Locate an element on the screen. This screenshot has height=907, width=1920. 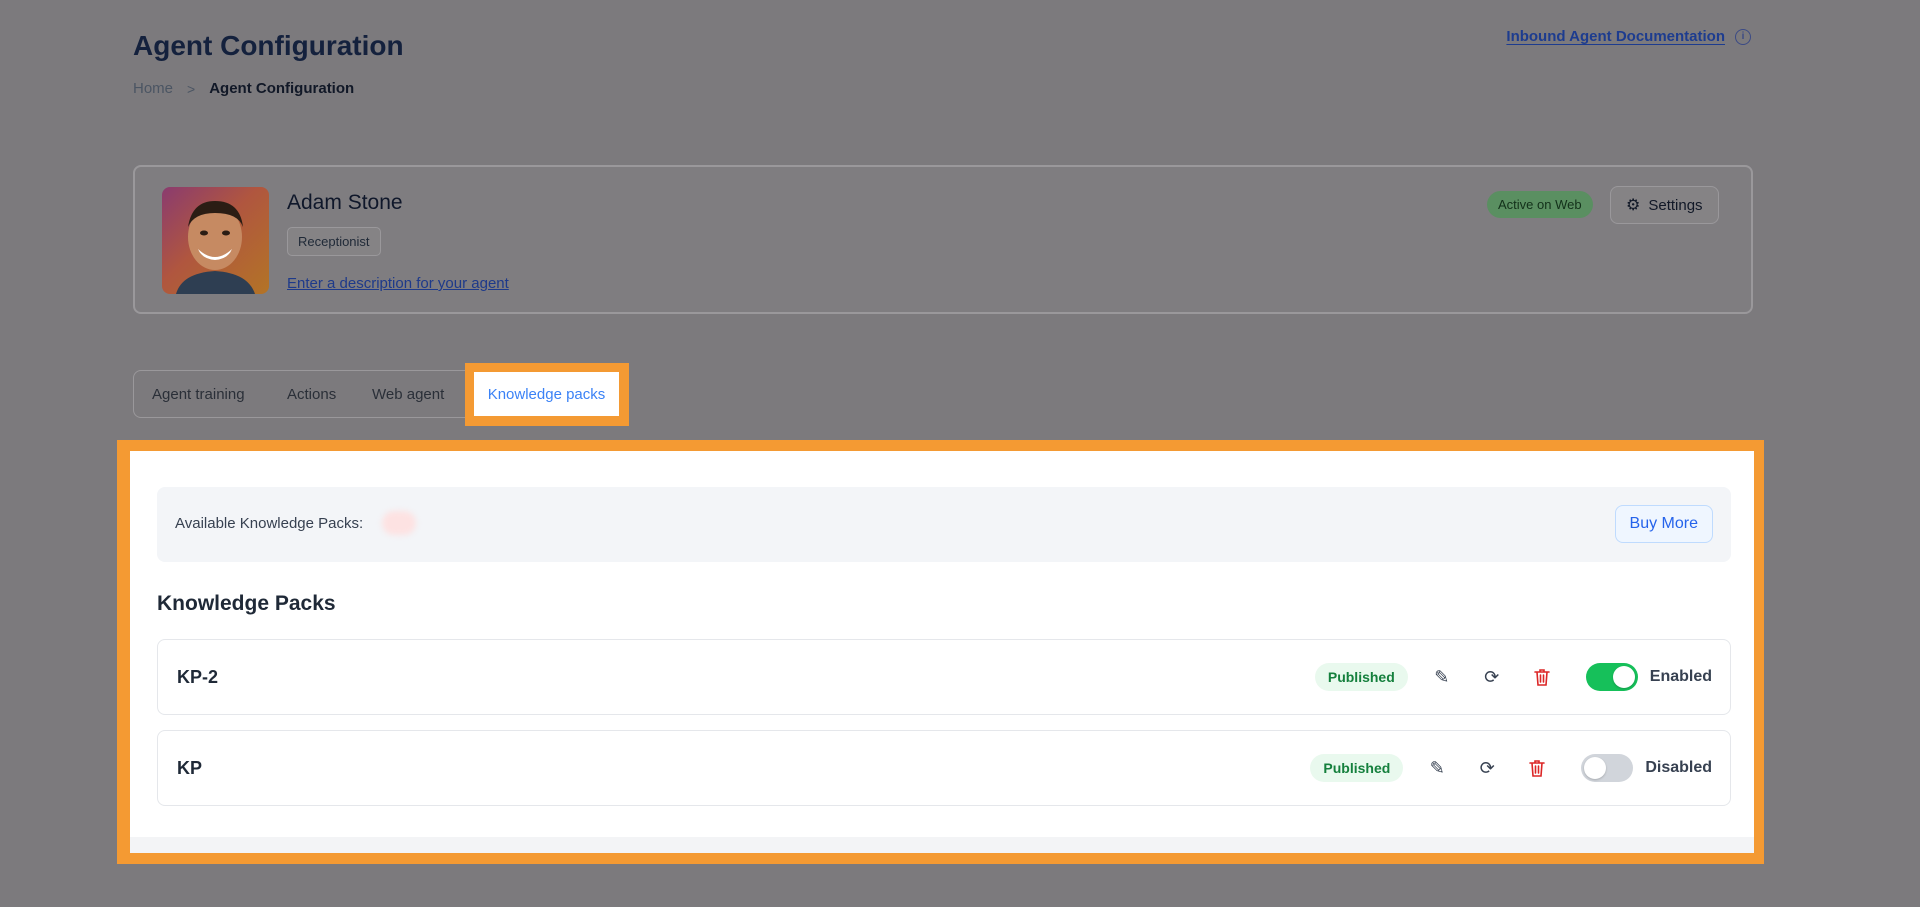
tab-bar: Agent training Actions Web agent is located at coordinates (305, 394).